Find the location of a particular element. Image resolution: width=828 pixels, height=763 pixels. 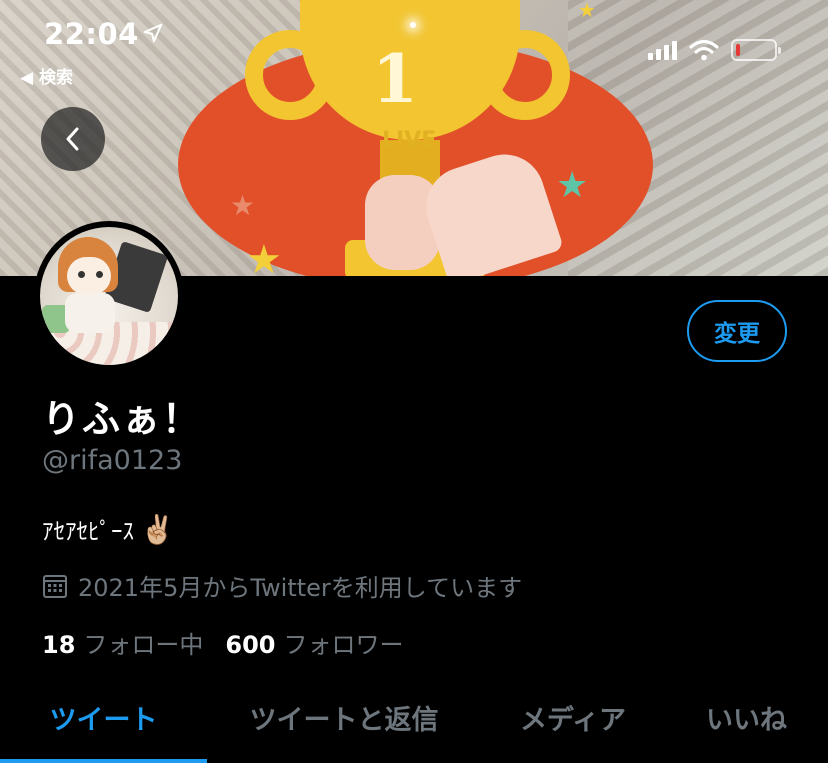

cellular-signal-icon is located at coordinates (662, 50).